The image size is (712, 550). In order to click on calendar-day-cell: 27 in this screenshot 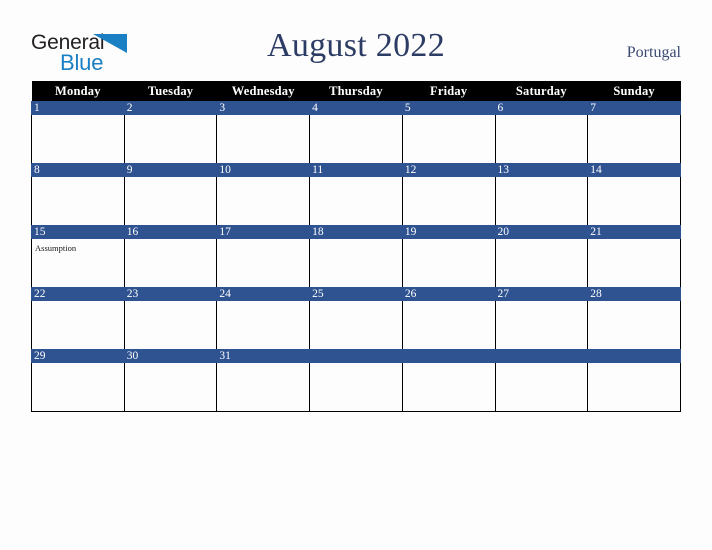, I will do `click(541, 318)`.